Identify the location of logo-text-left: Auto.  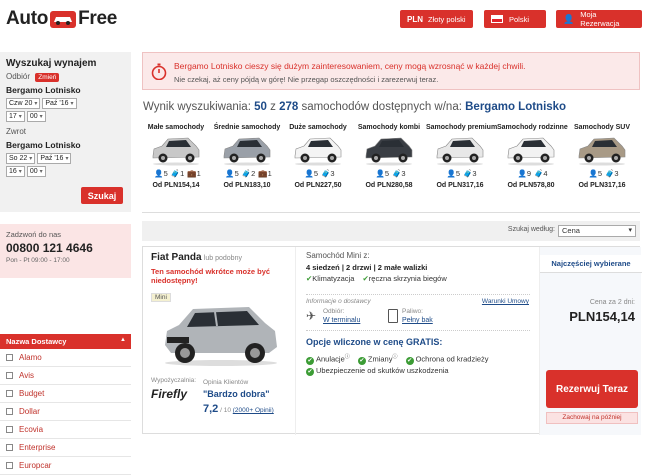
(27, 18).